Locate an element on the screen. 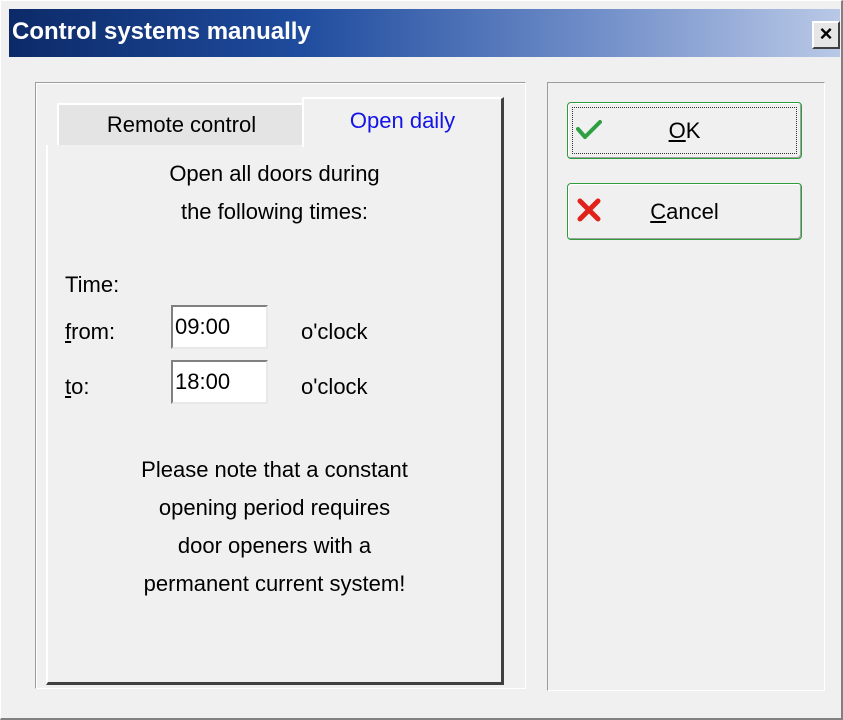 The image size is (843, 720). cancel-rest: ancel is located at coordinates (692, 211).